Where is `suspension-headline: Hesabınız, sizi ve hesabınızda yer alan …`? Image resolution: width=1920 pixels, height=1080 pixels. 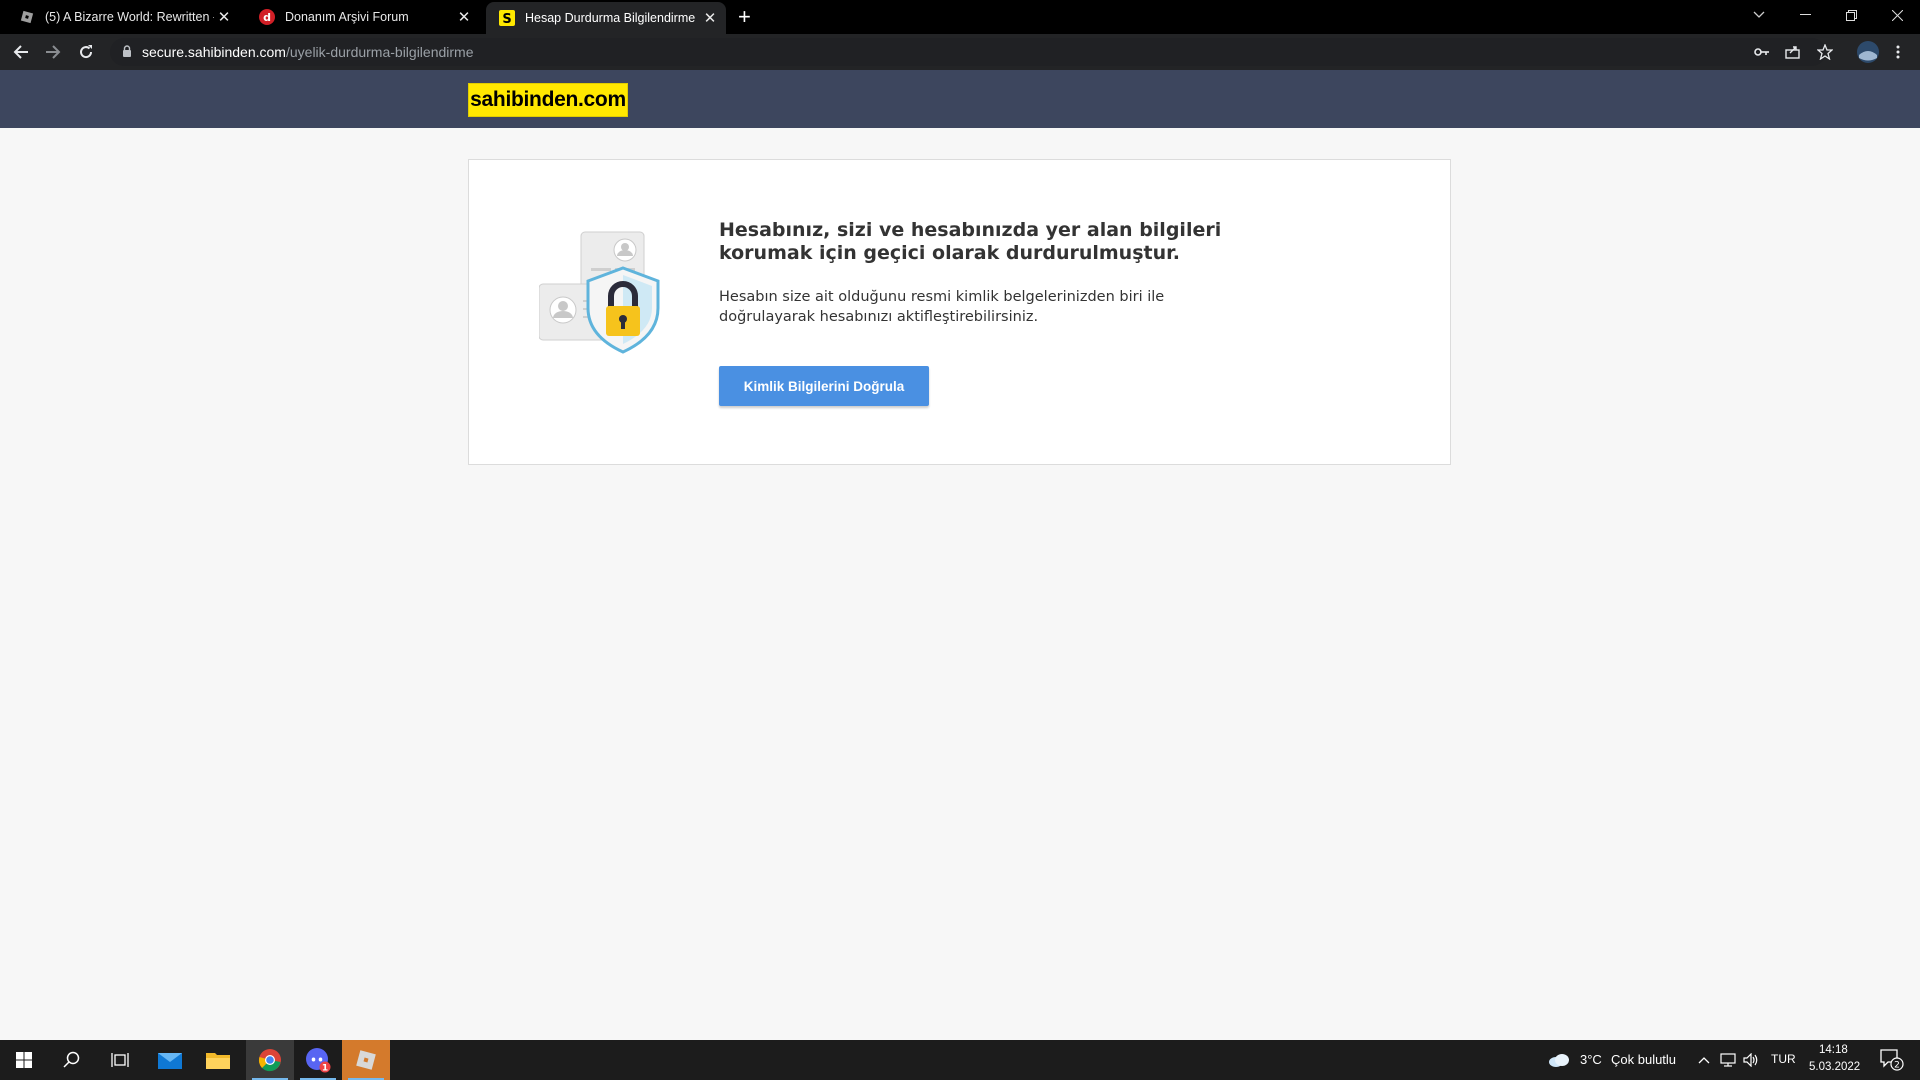 suspension-headline: Hesabınız, sizi ve hesabınızda yer alan … is located at coordinates (970, 241).